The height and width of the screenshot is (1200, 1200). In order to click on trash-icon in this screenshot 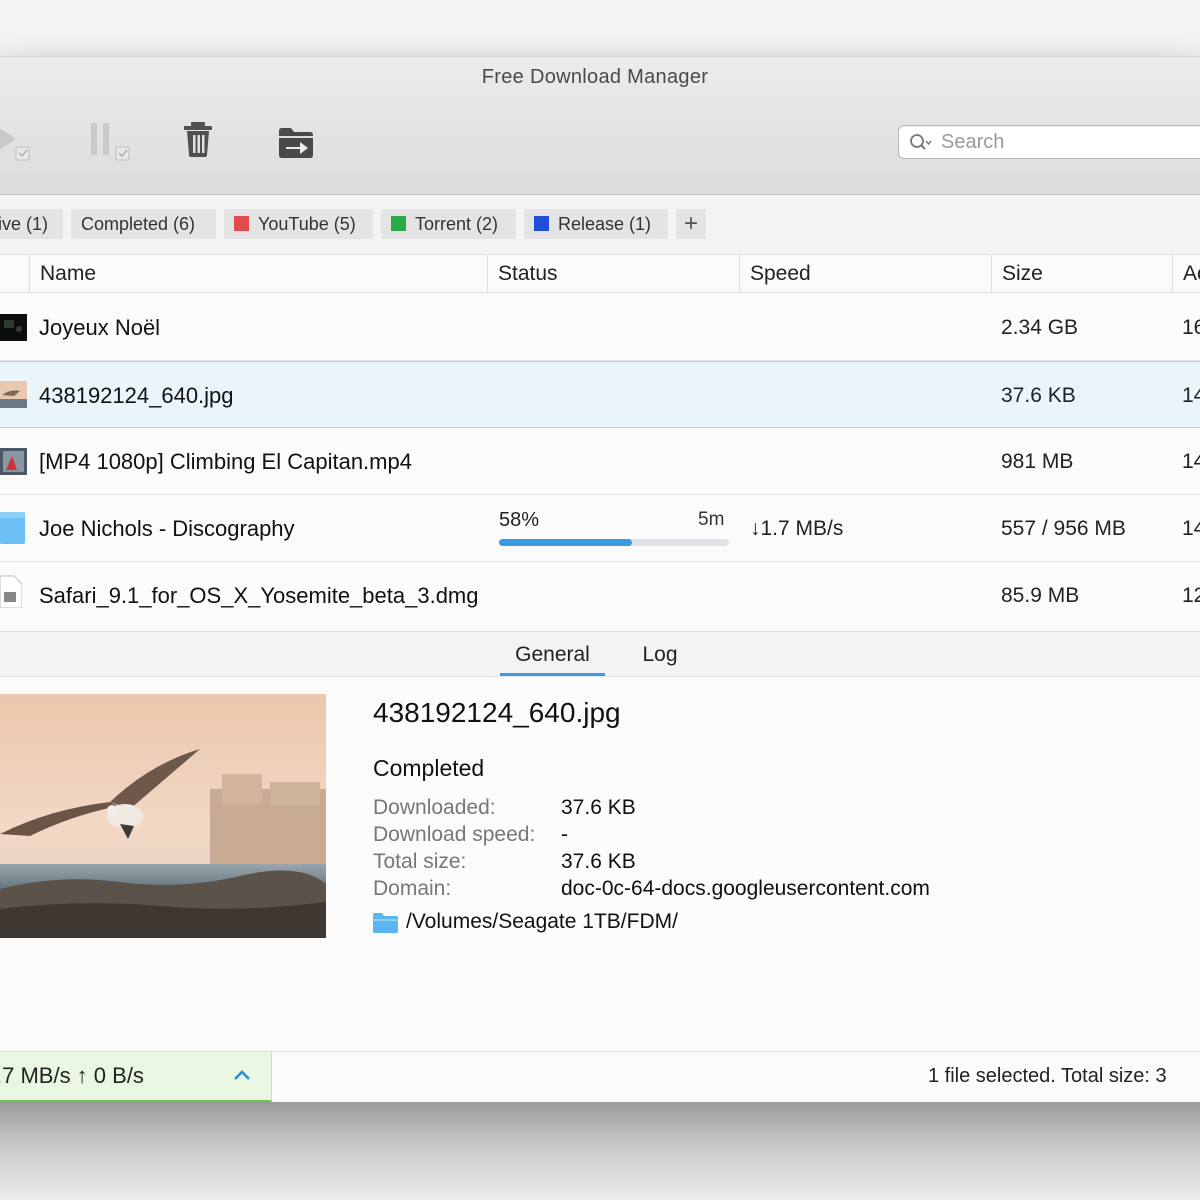, I will do `click(198, 139)`.